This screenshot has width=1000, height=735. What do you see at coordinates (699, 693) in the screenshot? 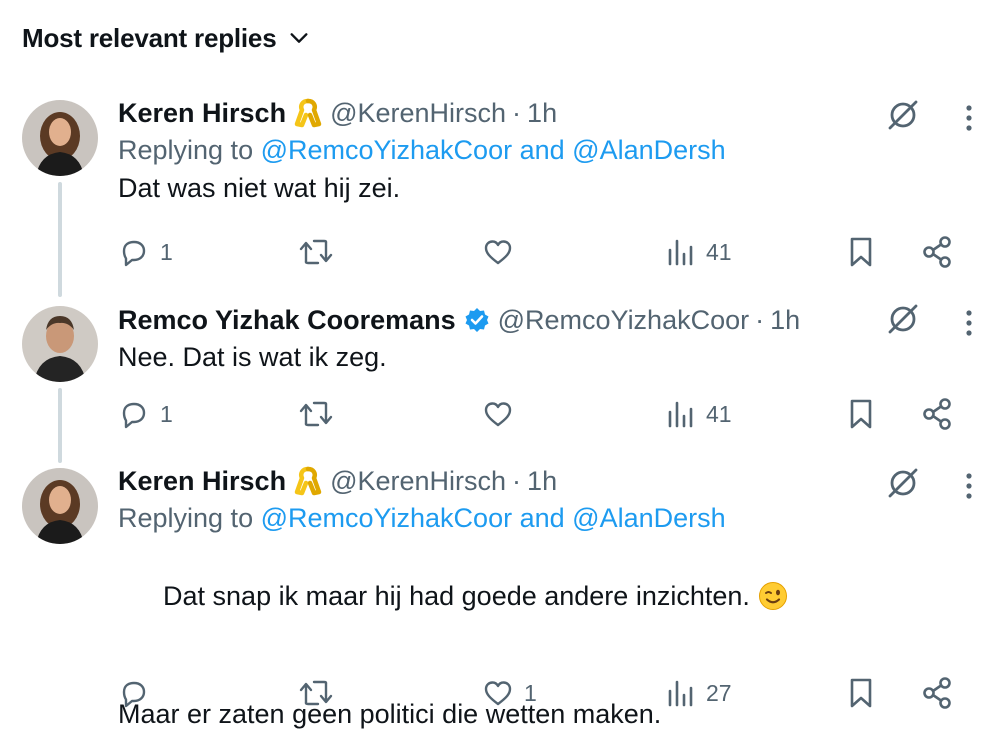
I see `views-button: 27` at bounding box center [699, 693].